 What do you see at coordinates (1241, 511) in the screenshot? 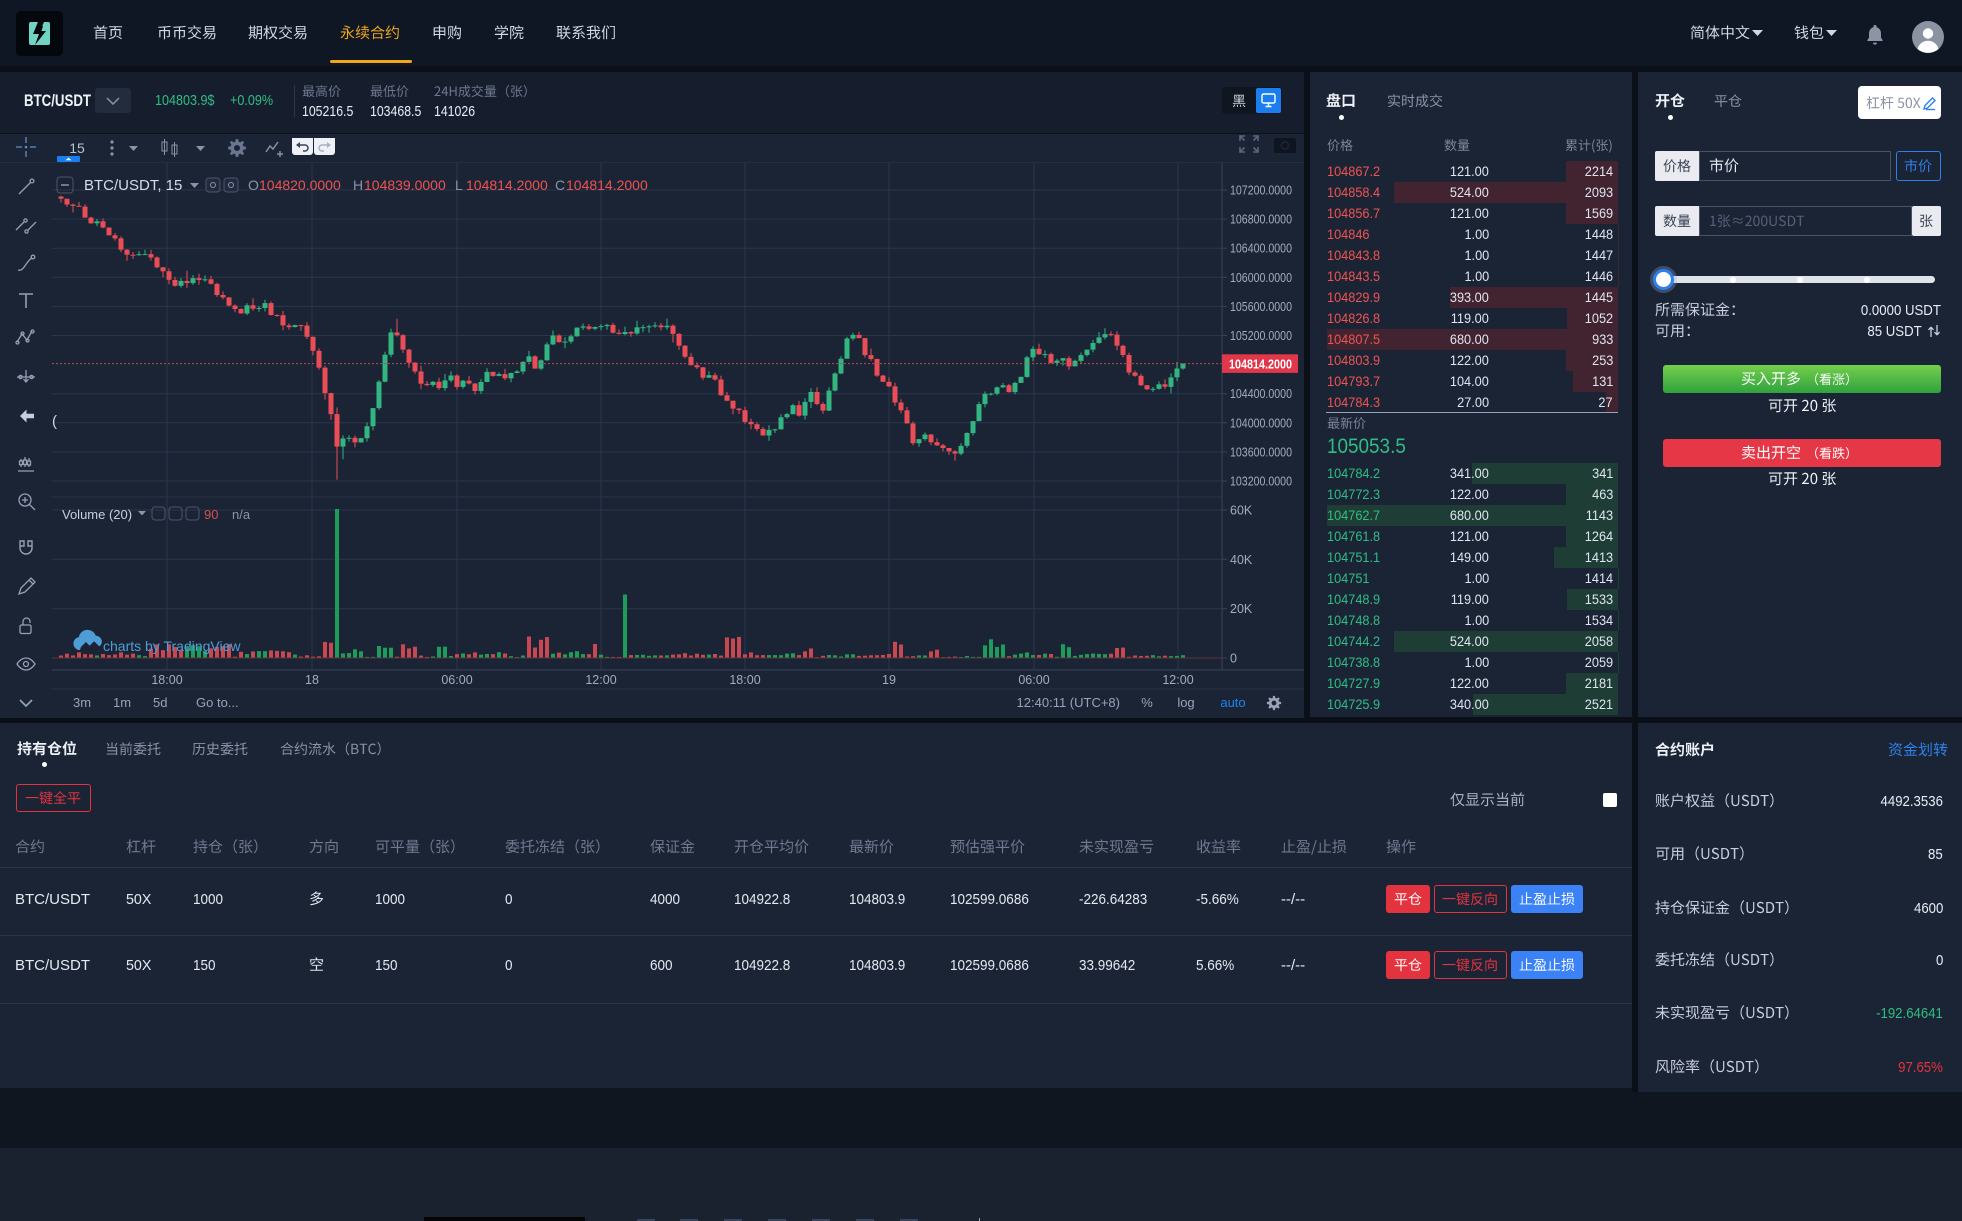
I see `svg-text: 60K` at bounding box center [1241, 511].